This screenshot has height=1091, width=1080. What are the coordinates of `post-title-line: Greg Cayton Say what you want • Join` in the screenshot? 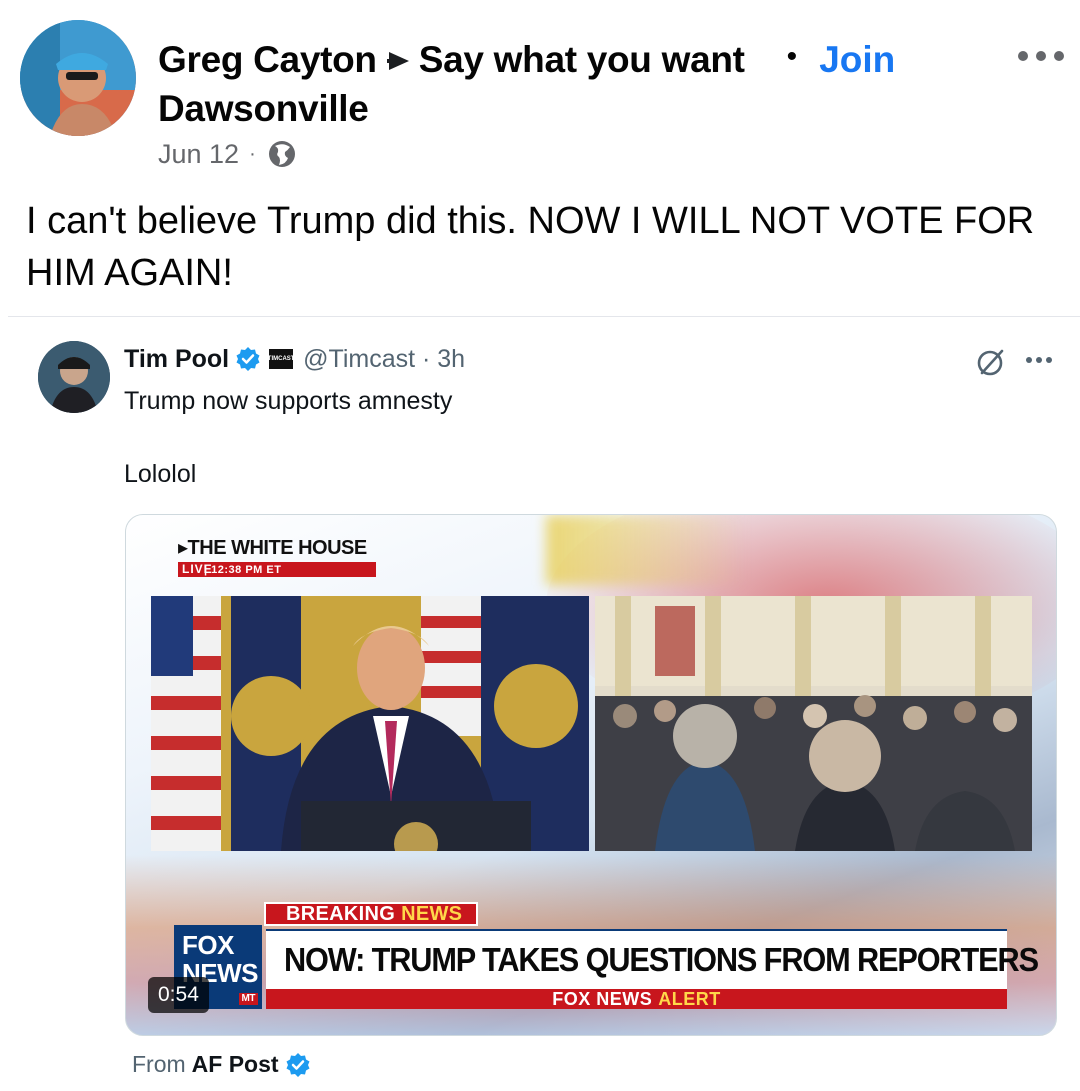 It's located at (526, 60).